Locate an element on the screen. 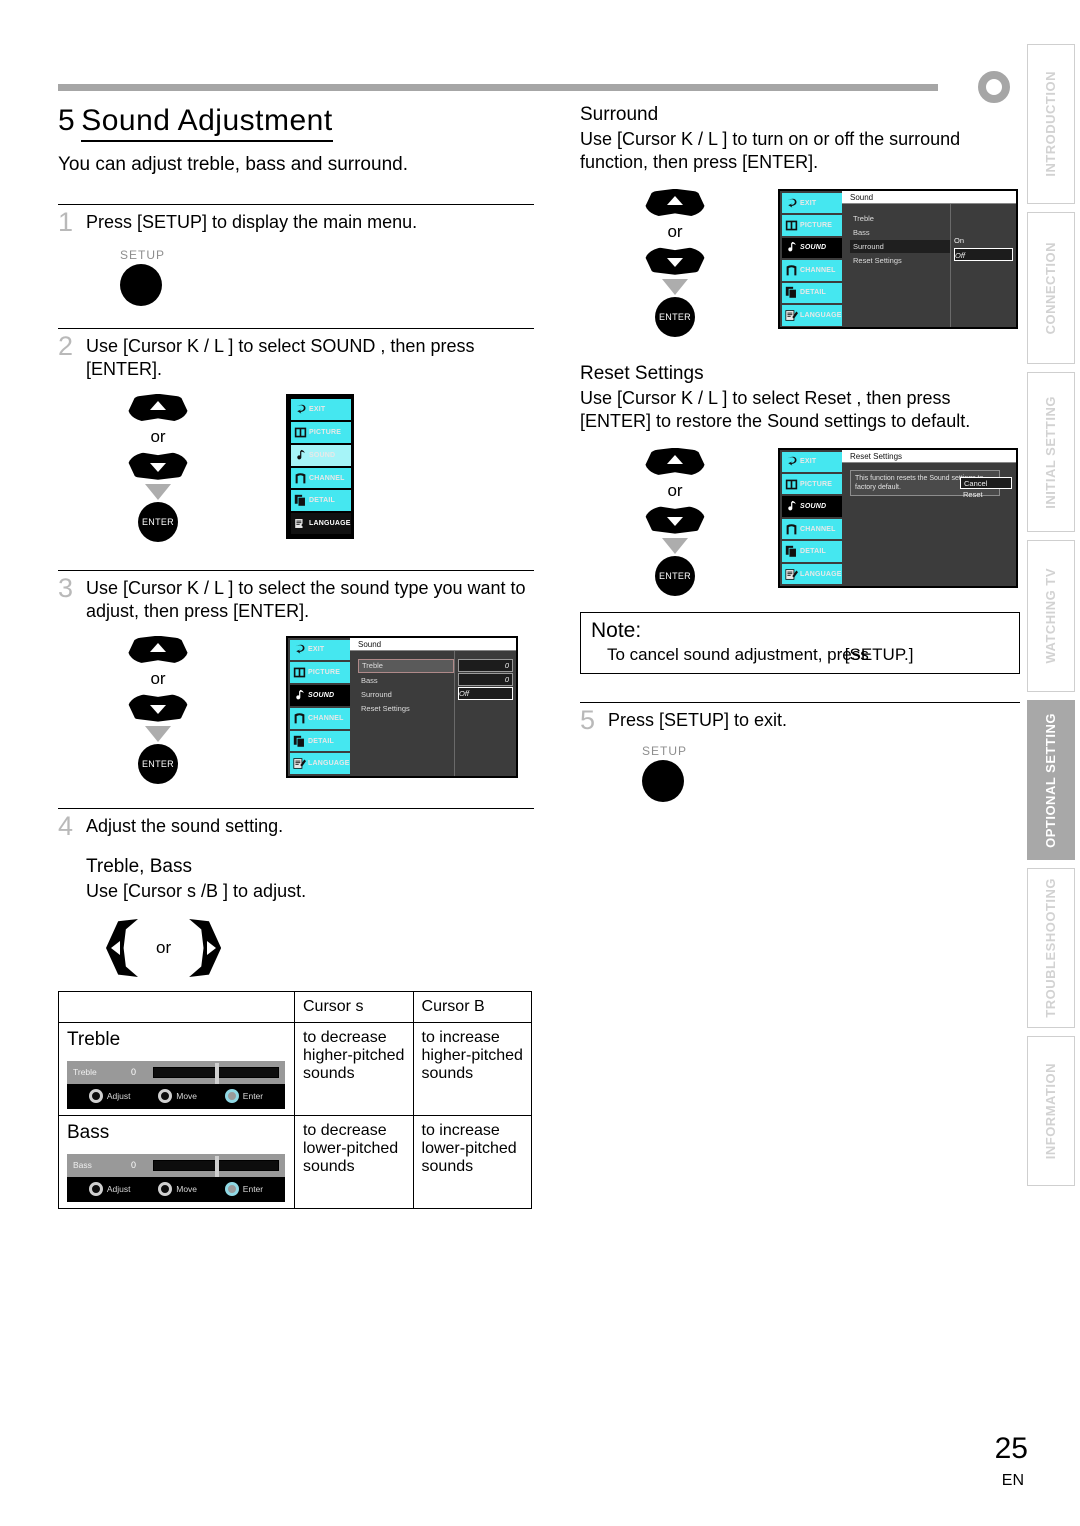 This screenshot has width=1080, height=1526. move-knob-icon is located at coordinates (165, 1189).